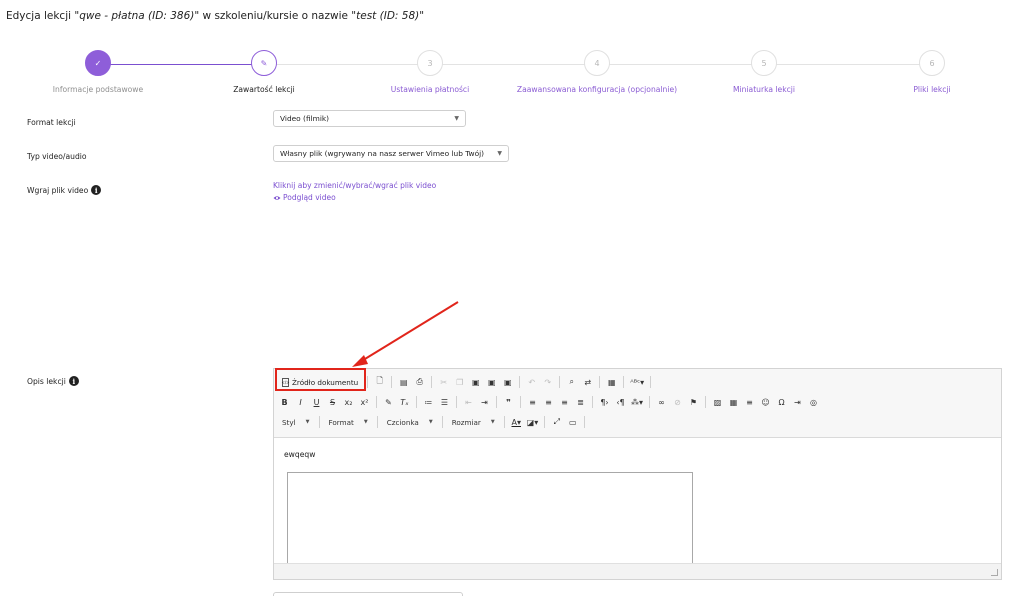 This screenshot has width=1024, height=596. I want to click on maximize-icon: ⤢, so click(556, 422).